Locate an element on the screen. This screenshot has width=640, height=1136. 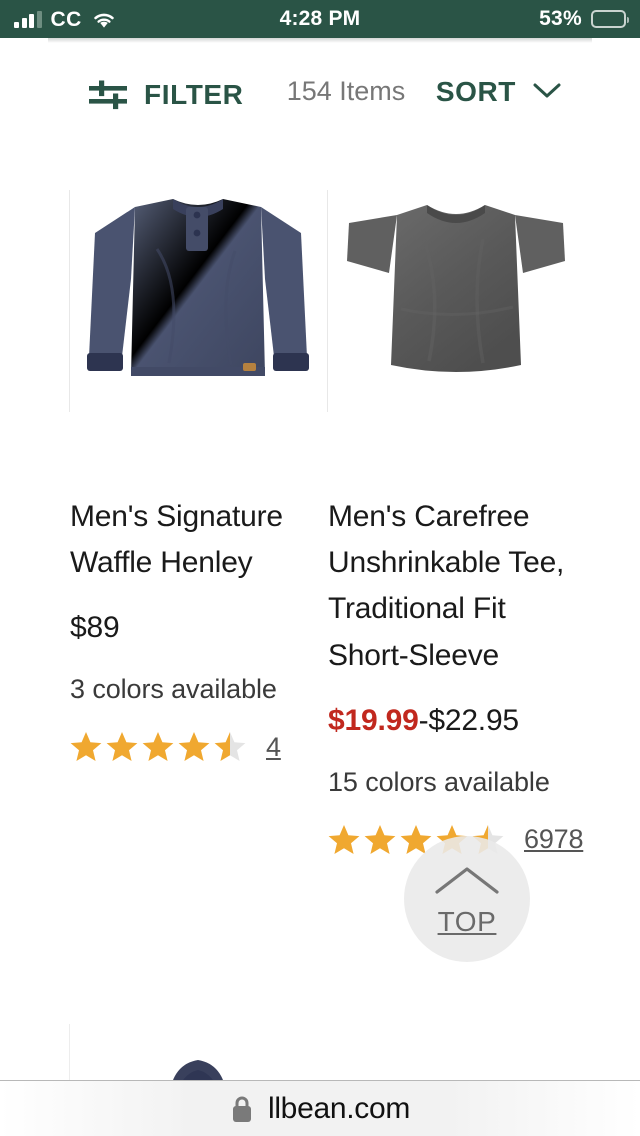
browser-address-bar: llbean.com is located at coordinates (320, 1108).